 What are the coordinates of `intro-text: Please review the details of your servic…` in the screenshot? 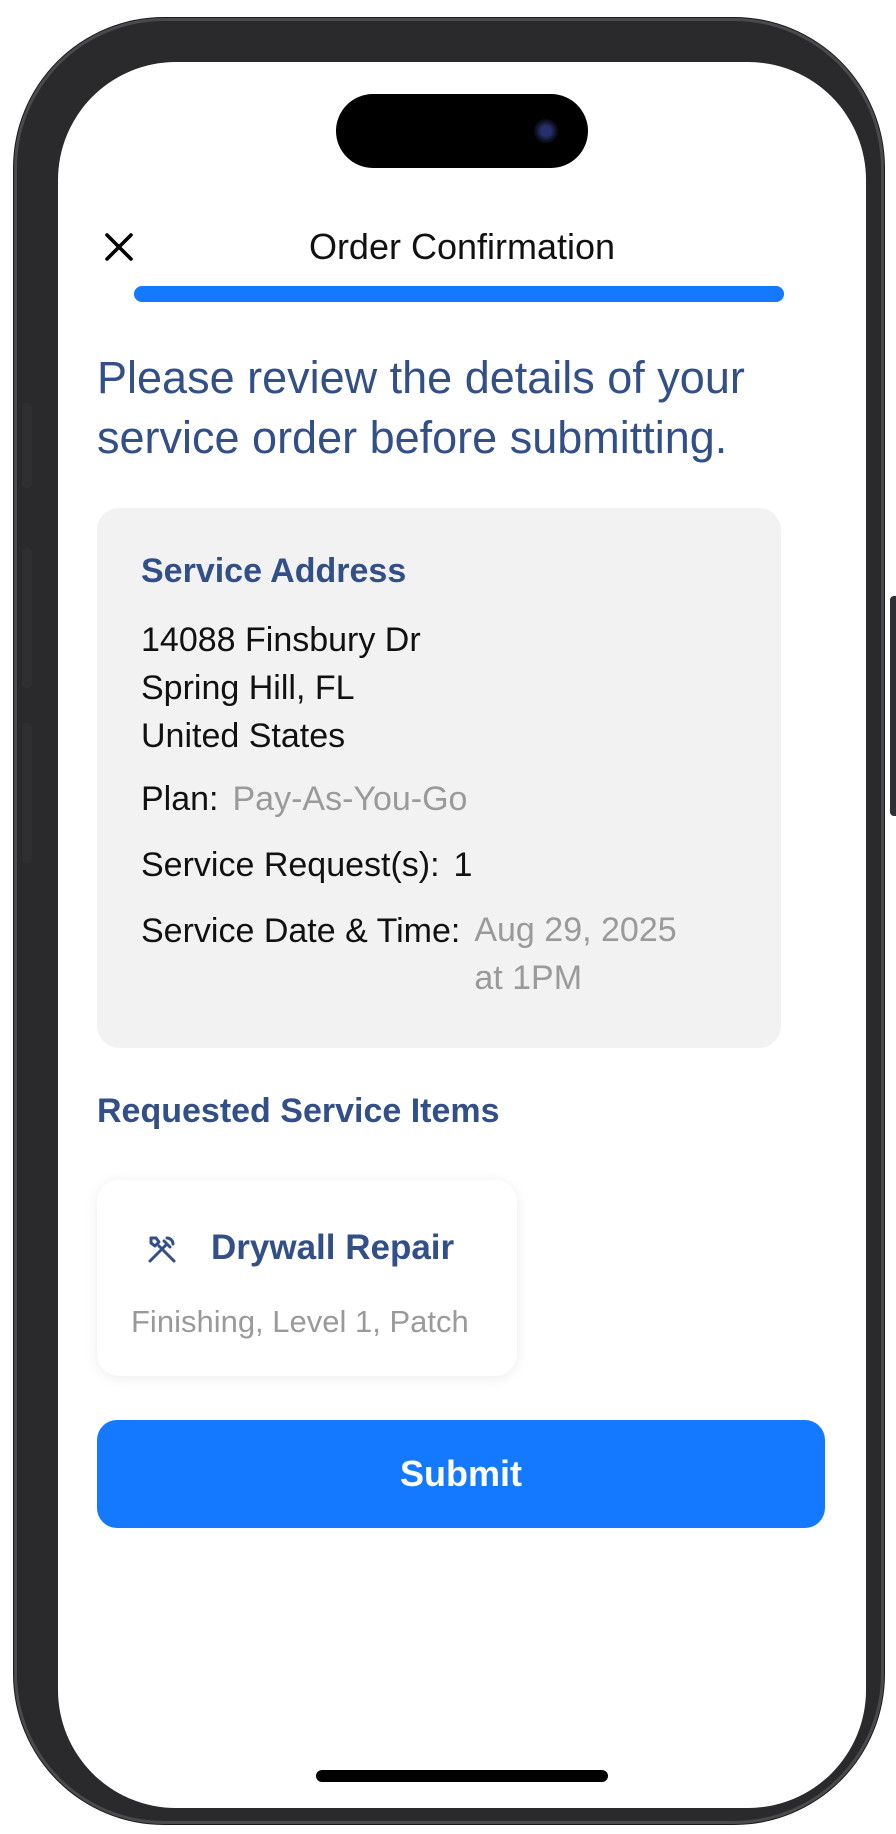 It's located at (421, 407).